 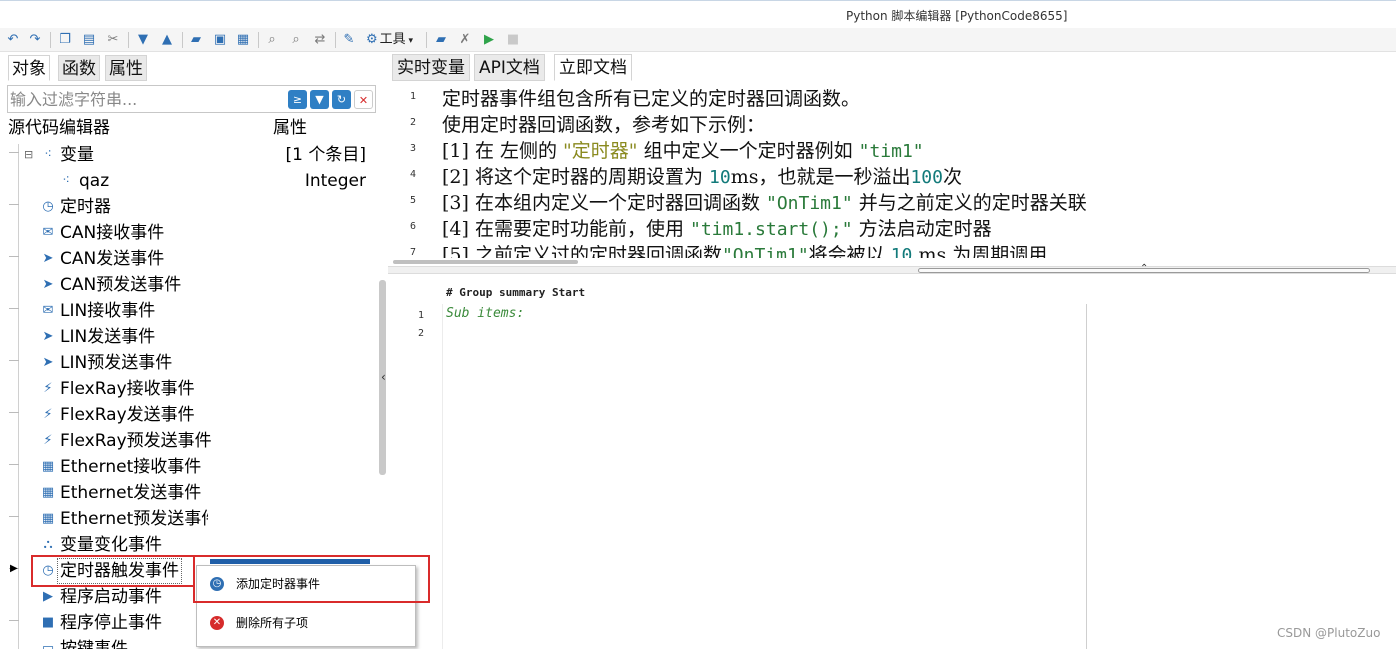 I want to click on dropdown-arrow-icon: ▾, so click(x=409, y=41).